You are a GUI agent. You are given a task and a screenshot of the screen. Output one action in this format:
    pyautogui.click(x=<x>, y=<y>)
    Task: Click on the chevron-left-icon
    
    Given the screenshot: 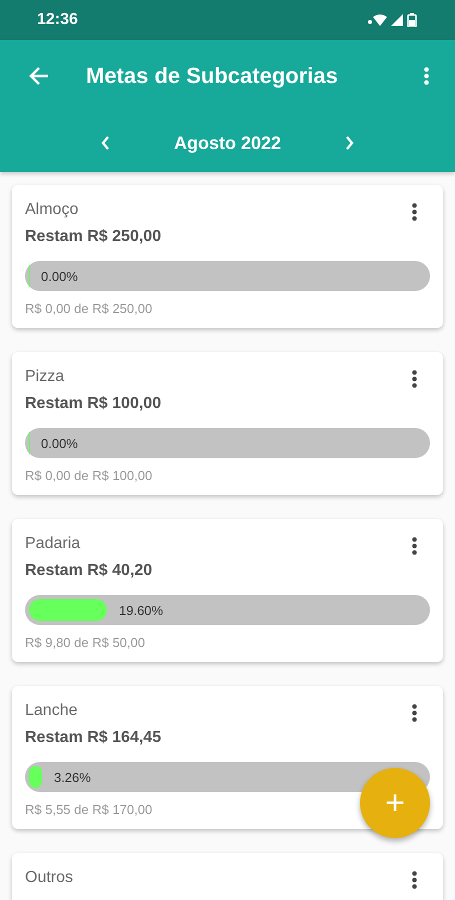 What is the action you would take?
    pyautogui.click(x=105, y=143)
    